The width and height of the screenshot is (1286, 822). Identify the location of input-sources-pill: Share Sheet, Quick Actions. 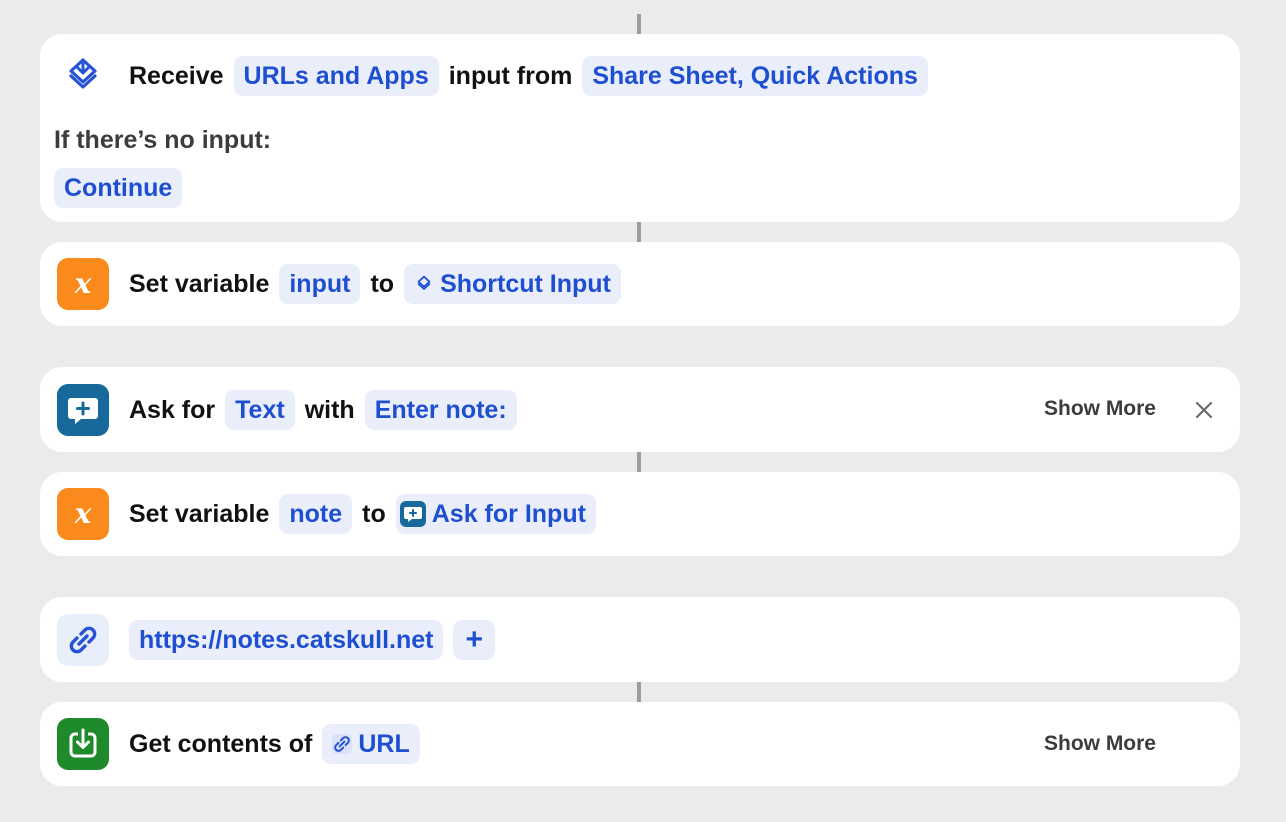
(755, 76).